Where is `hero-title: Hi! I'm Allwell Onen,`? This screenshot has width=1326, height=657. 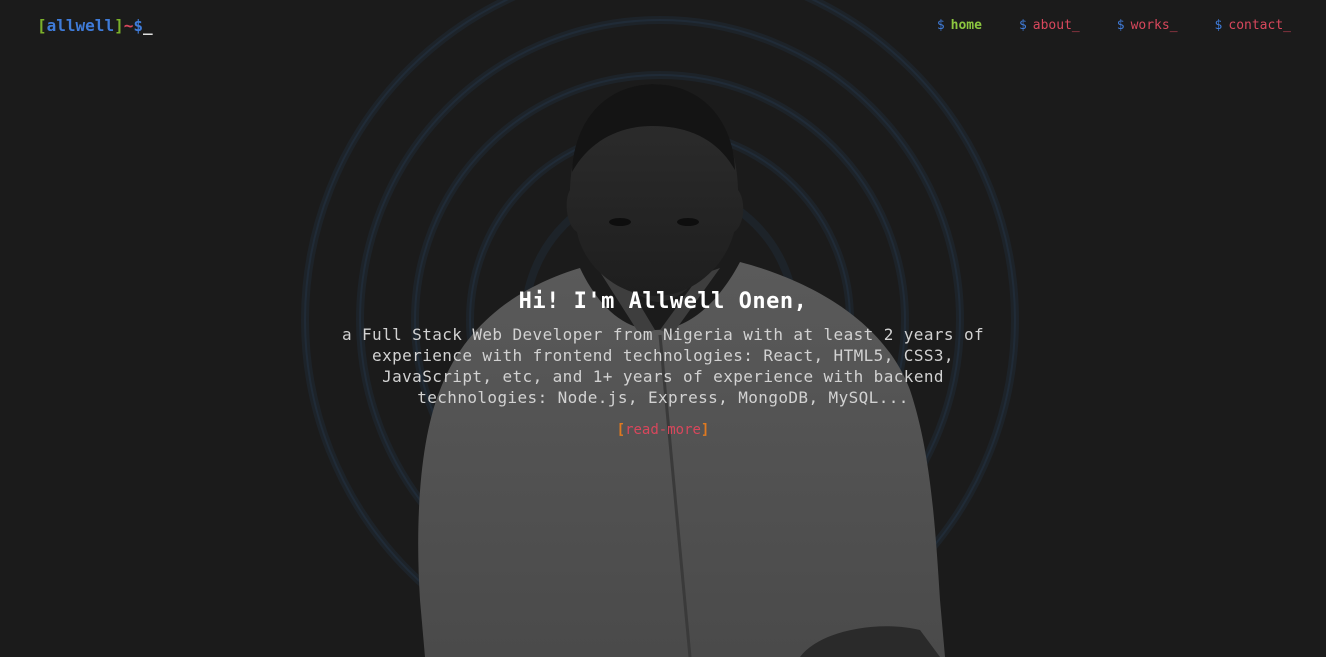 hero-title: Hi! I'm Allwell Onen, is located at coordinates (663, 301).